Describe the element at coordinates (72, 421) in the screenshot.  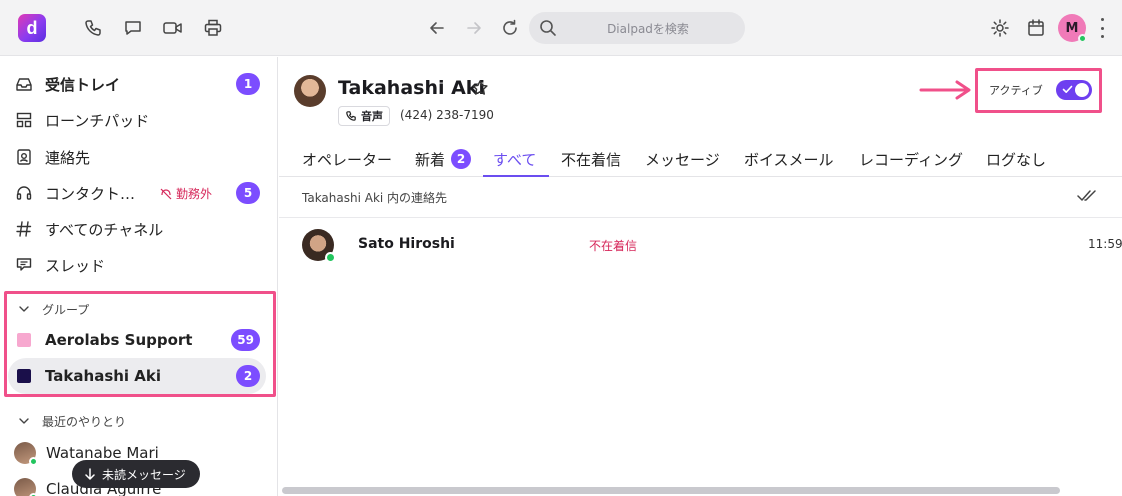
I see `recent-section-header: 最近のやりとり` at that location.